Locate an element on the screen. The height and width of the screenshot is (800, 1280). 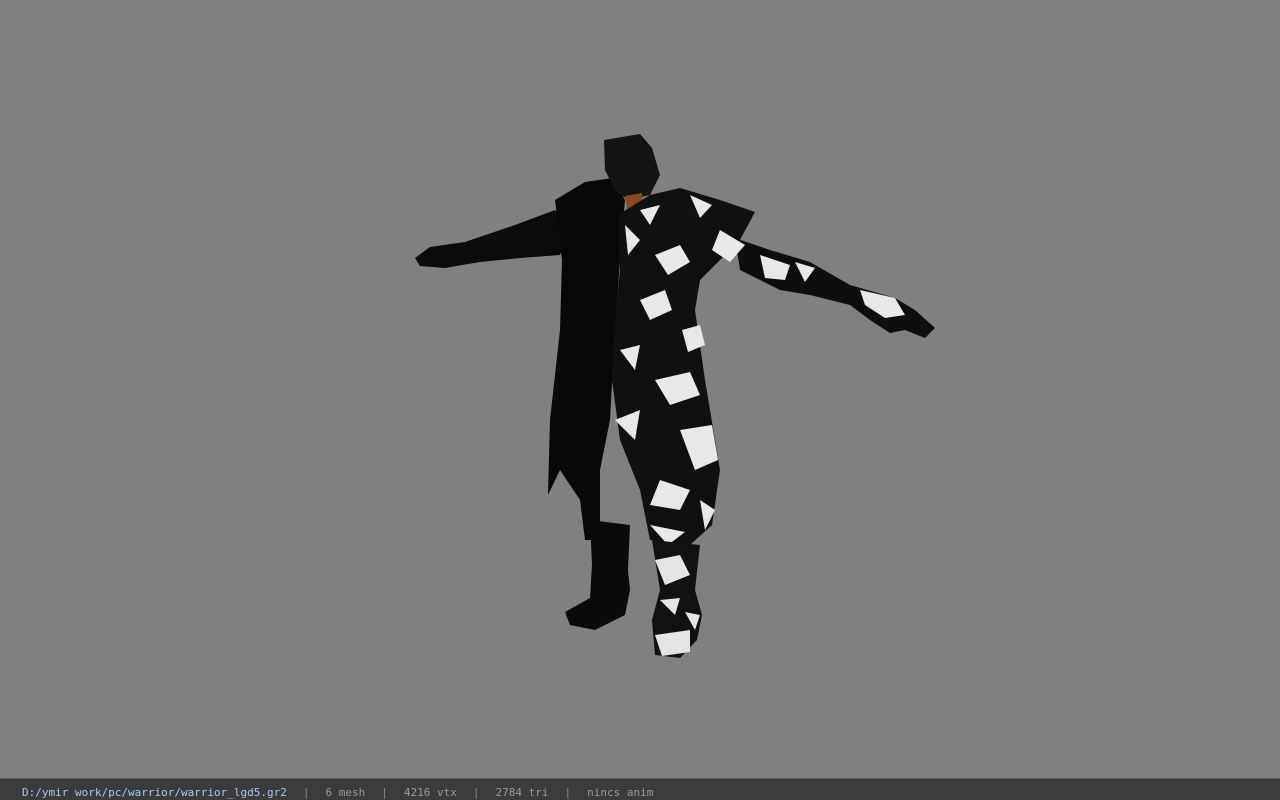
status-triangle-count: 2784 tri is located at coordinates (522, 792).